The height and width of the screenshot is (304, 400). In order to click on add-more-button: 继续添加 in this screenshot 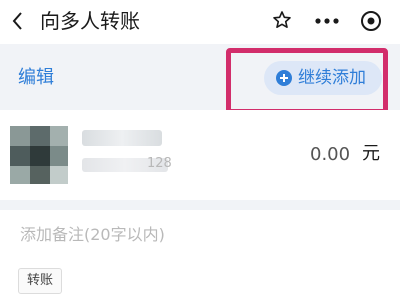, I will do `click(323, 78)`.